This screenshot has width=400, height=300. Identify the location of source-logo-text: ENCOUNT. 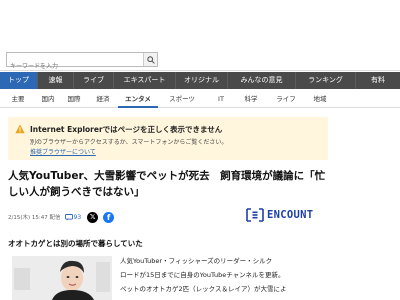
(290, 215).